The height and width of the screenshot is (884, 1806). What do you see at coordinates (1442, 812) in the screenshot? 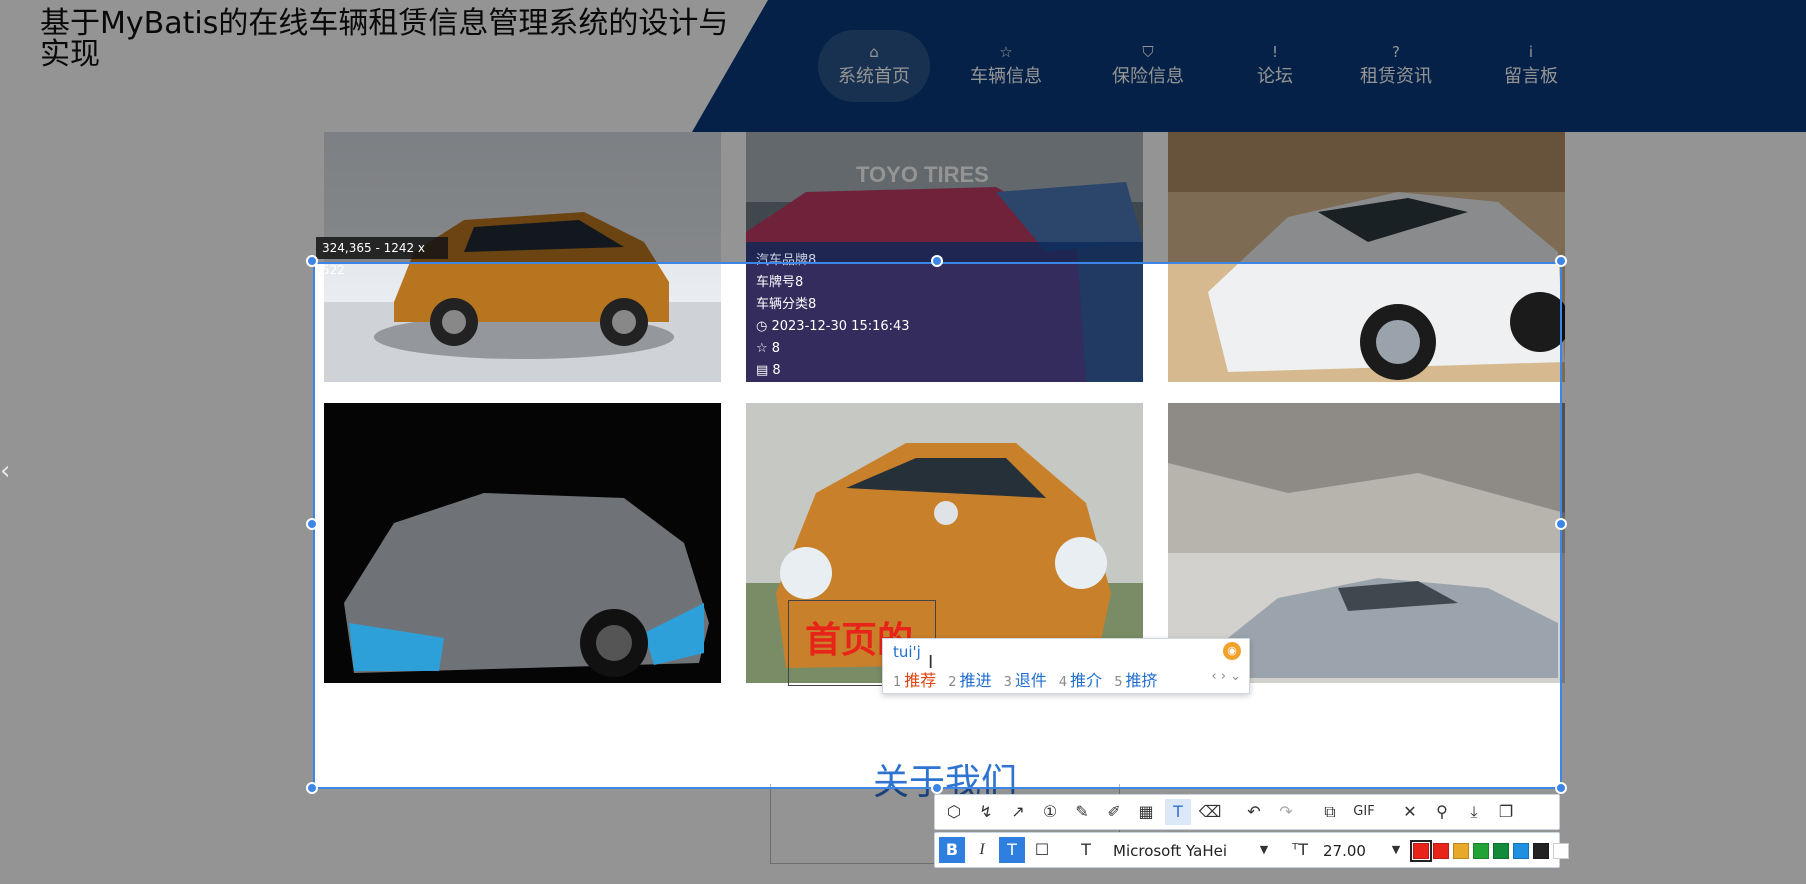
I see `pin-icon: ⚲` at bounding box center [1442, 812].